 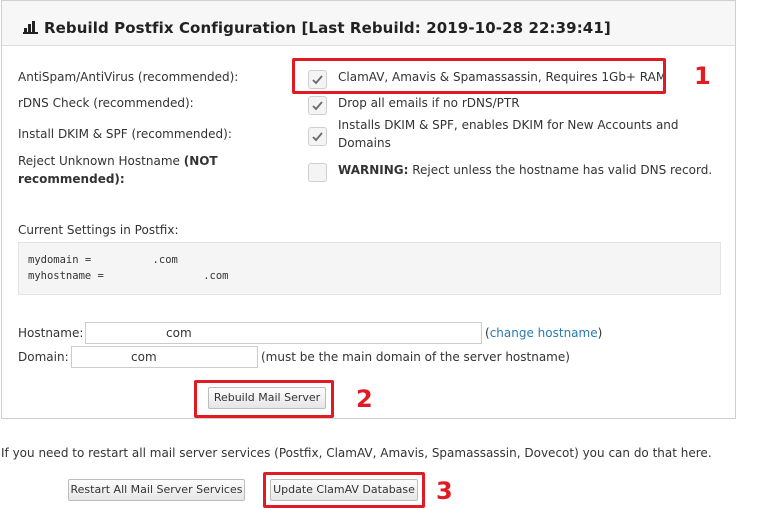 I want to click on change-hostname-link: change hostname, so click(x=544, y=333).